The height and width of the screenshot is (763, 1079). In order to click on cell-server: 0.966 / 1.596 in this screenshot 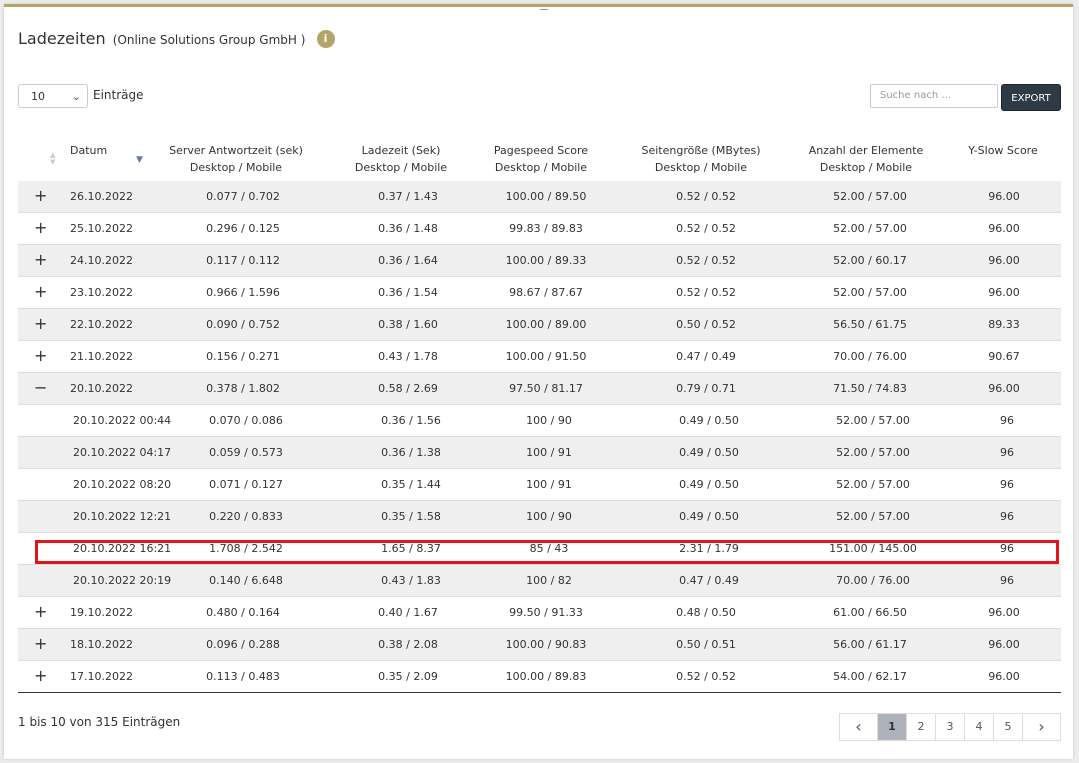, I will do `click(243, 292)`.